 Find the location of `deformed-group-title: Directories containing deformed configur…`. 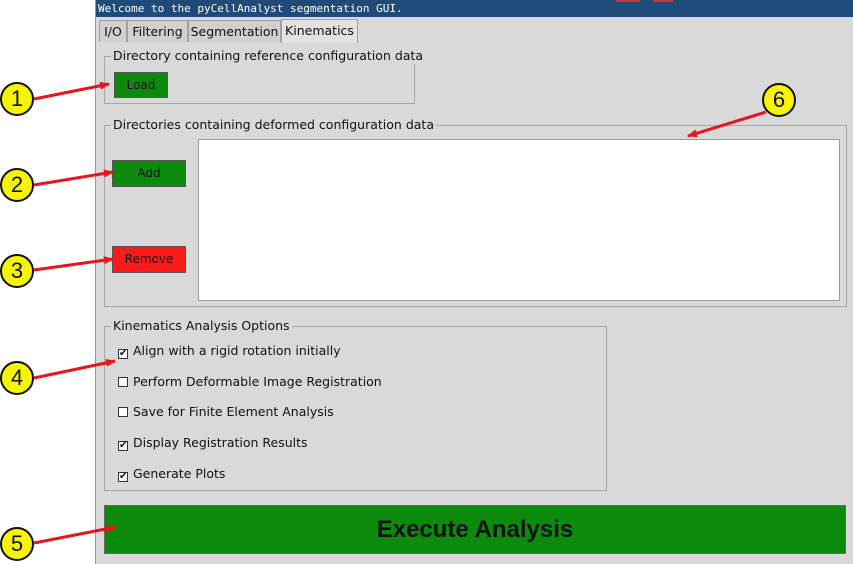

deformed-group-title: Directories containing deformed configur… is located at coordinates (273, 125).